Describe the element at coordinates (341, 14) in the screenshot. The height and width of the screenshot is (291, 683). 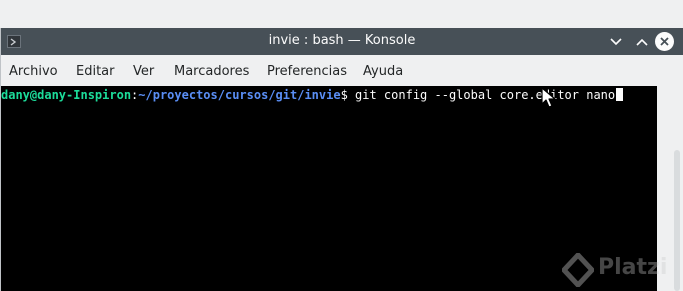
I see `desktop-top-strip` at that location.